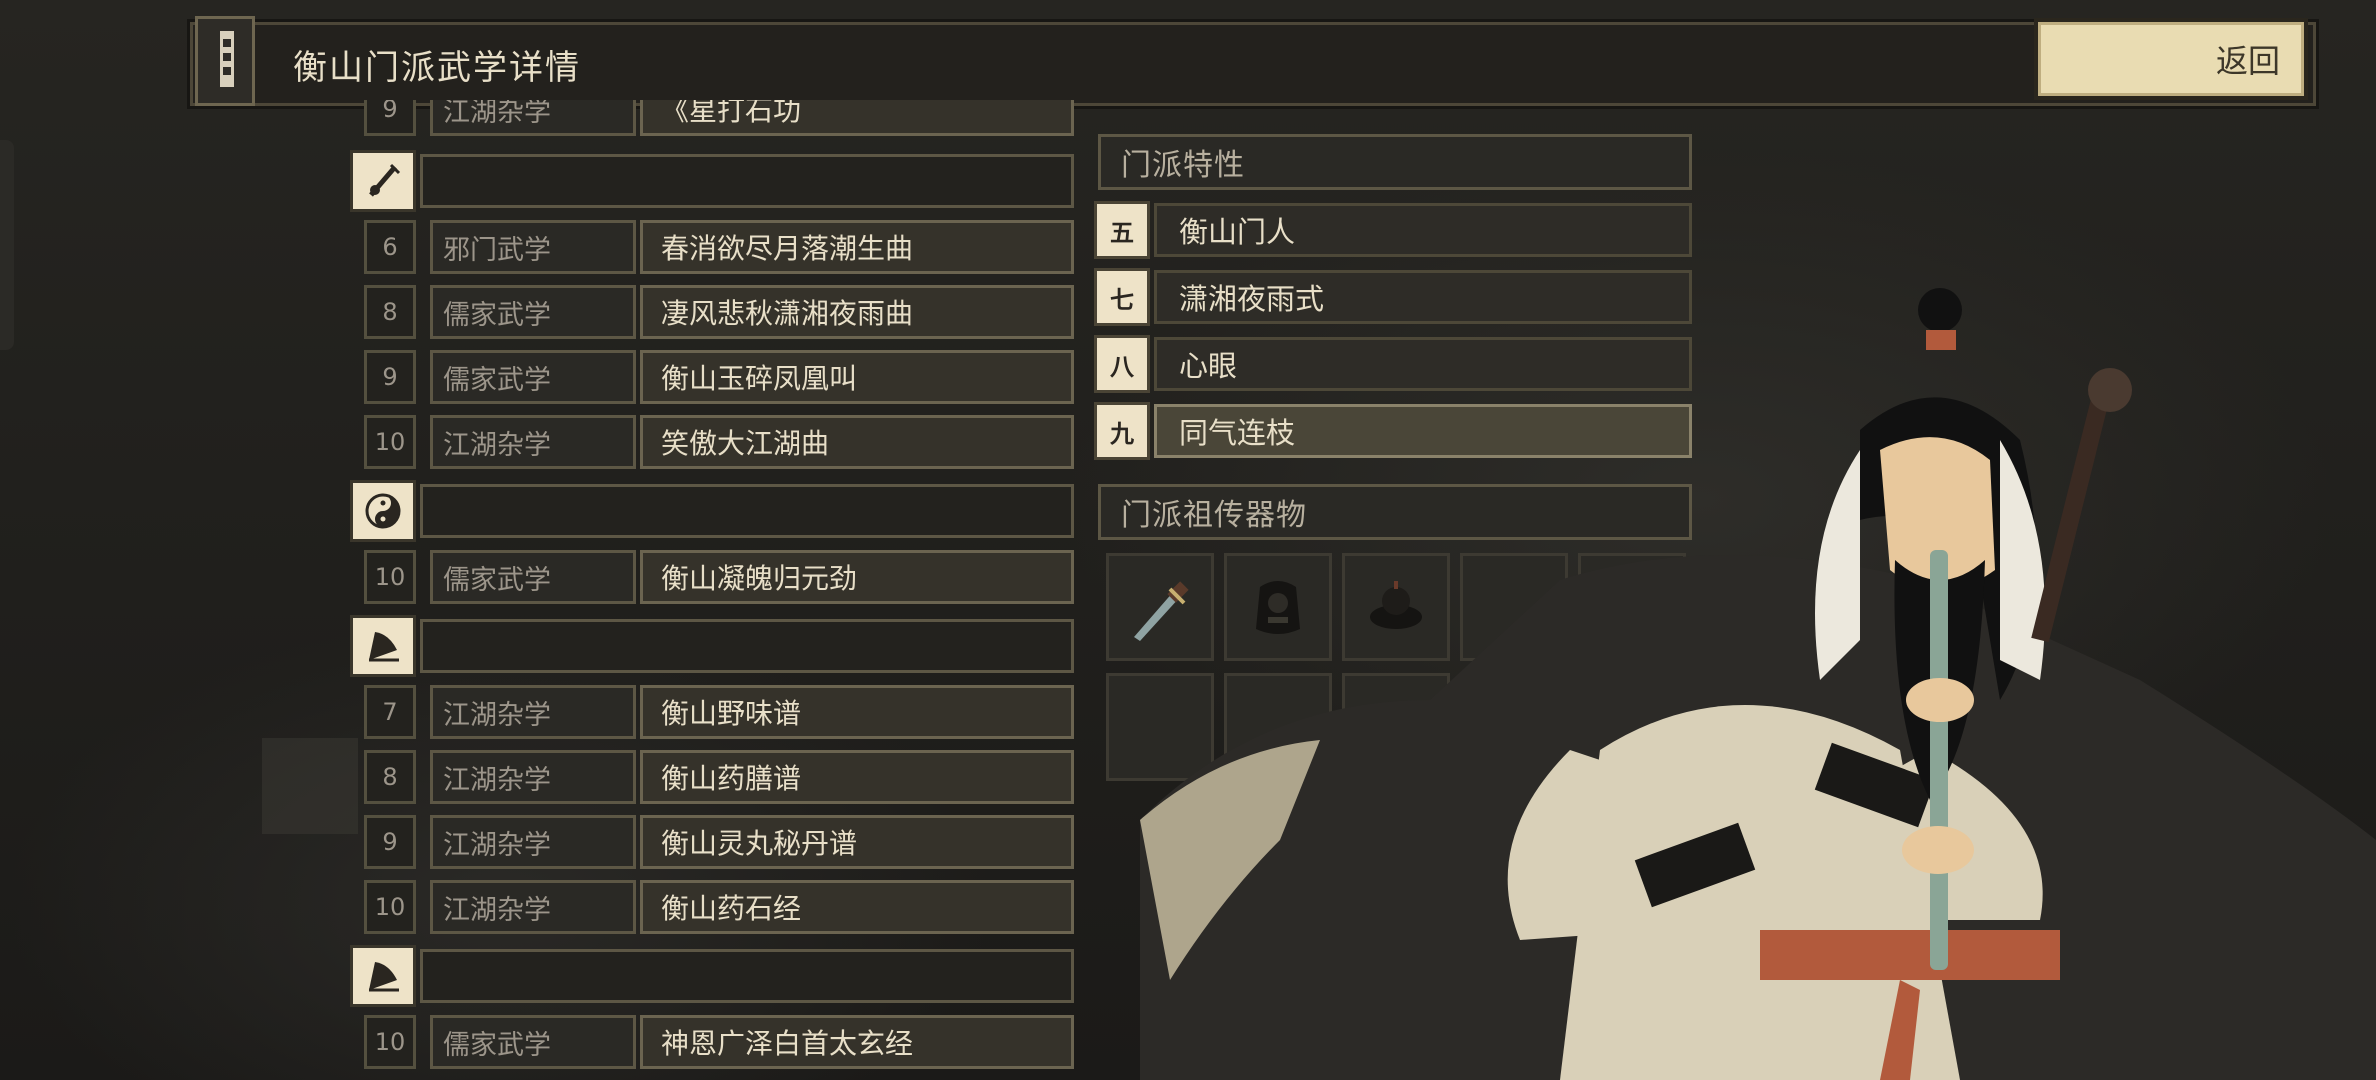 The height and width of the screenshot is (1080, 2376). I want to click on list-item: 9 儒家武学 衡山玉碎凤凰叫, so click(712, 377).